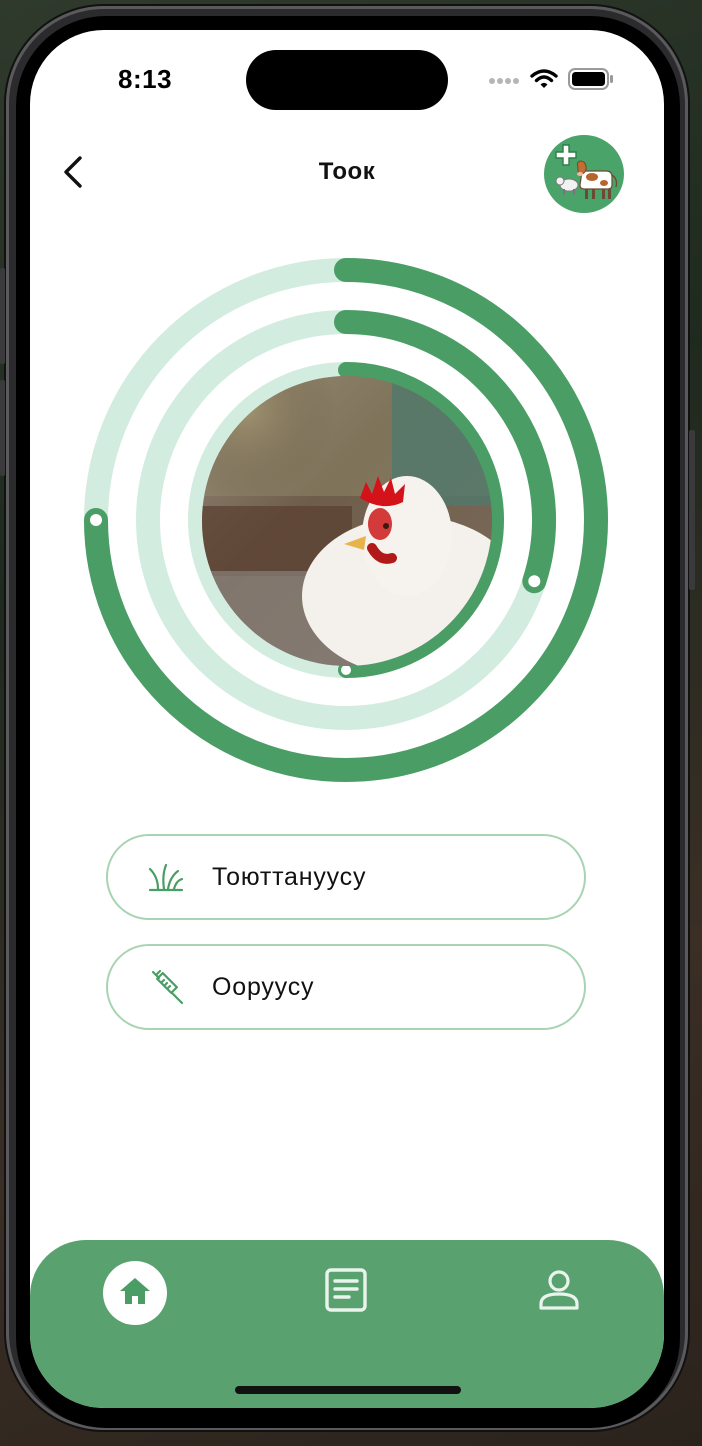 This screenshot has width=702, height=1446. What do you see at coordinates (96, 520) in the screenshot?
I see `outer-ring-knob` at bounding box center [96, 520].